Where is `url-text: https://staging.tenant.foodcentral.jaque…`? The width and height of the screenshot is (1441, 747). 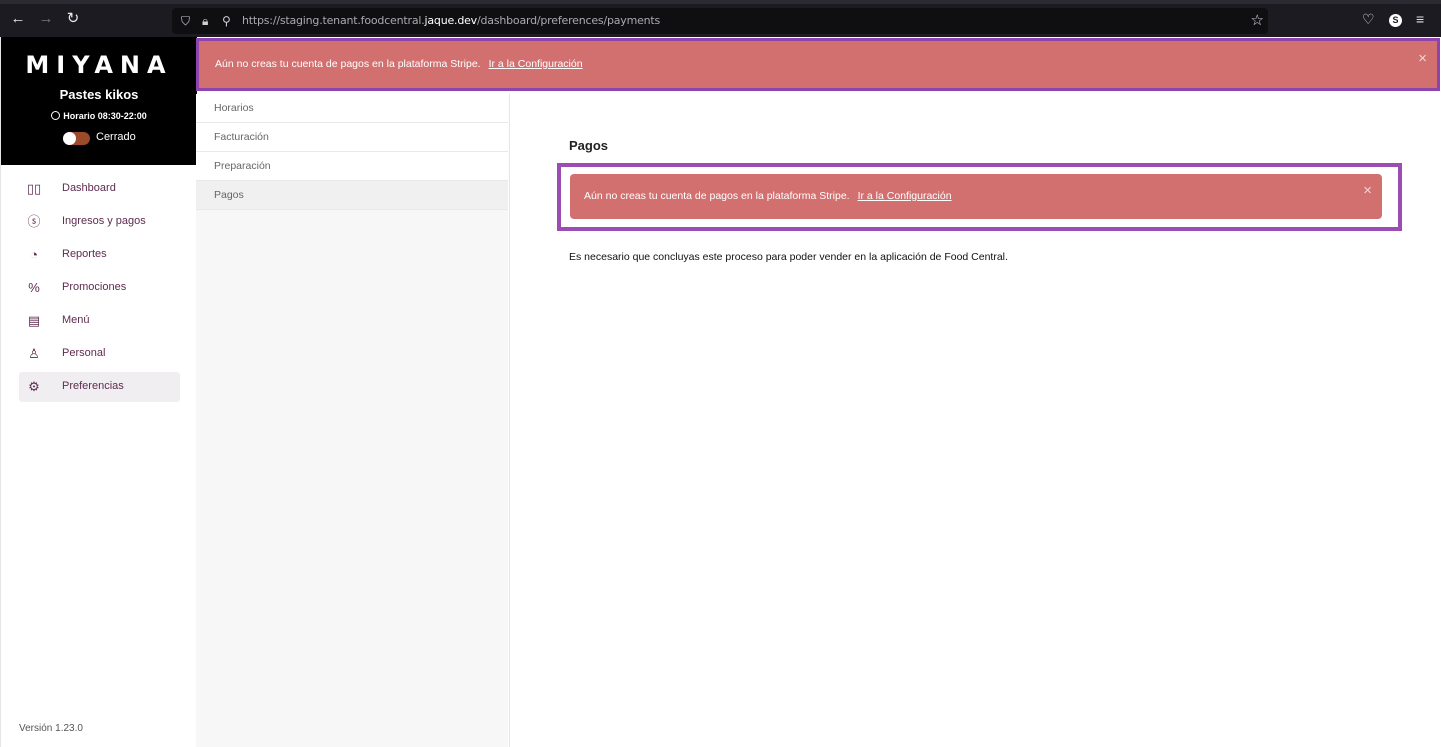 url-text: https://staging.tenant.foodcentral.jaque… is located at coordinates (451, 21).